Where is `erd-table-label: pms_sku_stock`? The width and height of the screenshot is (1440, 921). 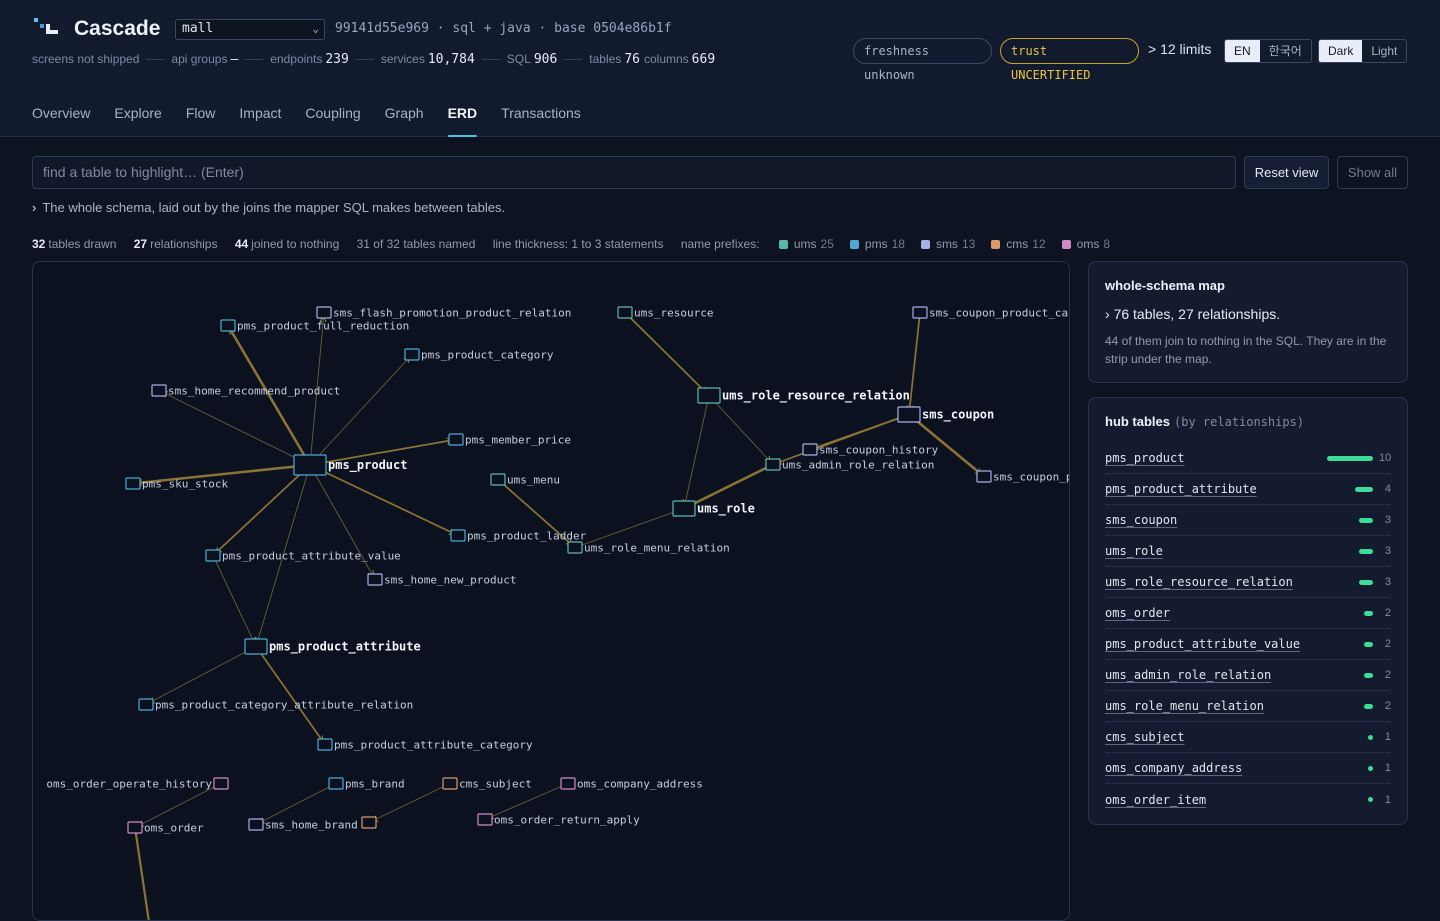 erd-table-label: pms_sku_stock is located at coordinates (185, 484).